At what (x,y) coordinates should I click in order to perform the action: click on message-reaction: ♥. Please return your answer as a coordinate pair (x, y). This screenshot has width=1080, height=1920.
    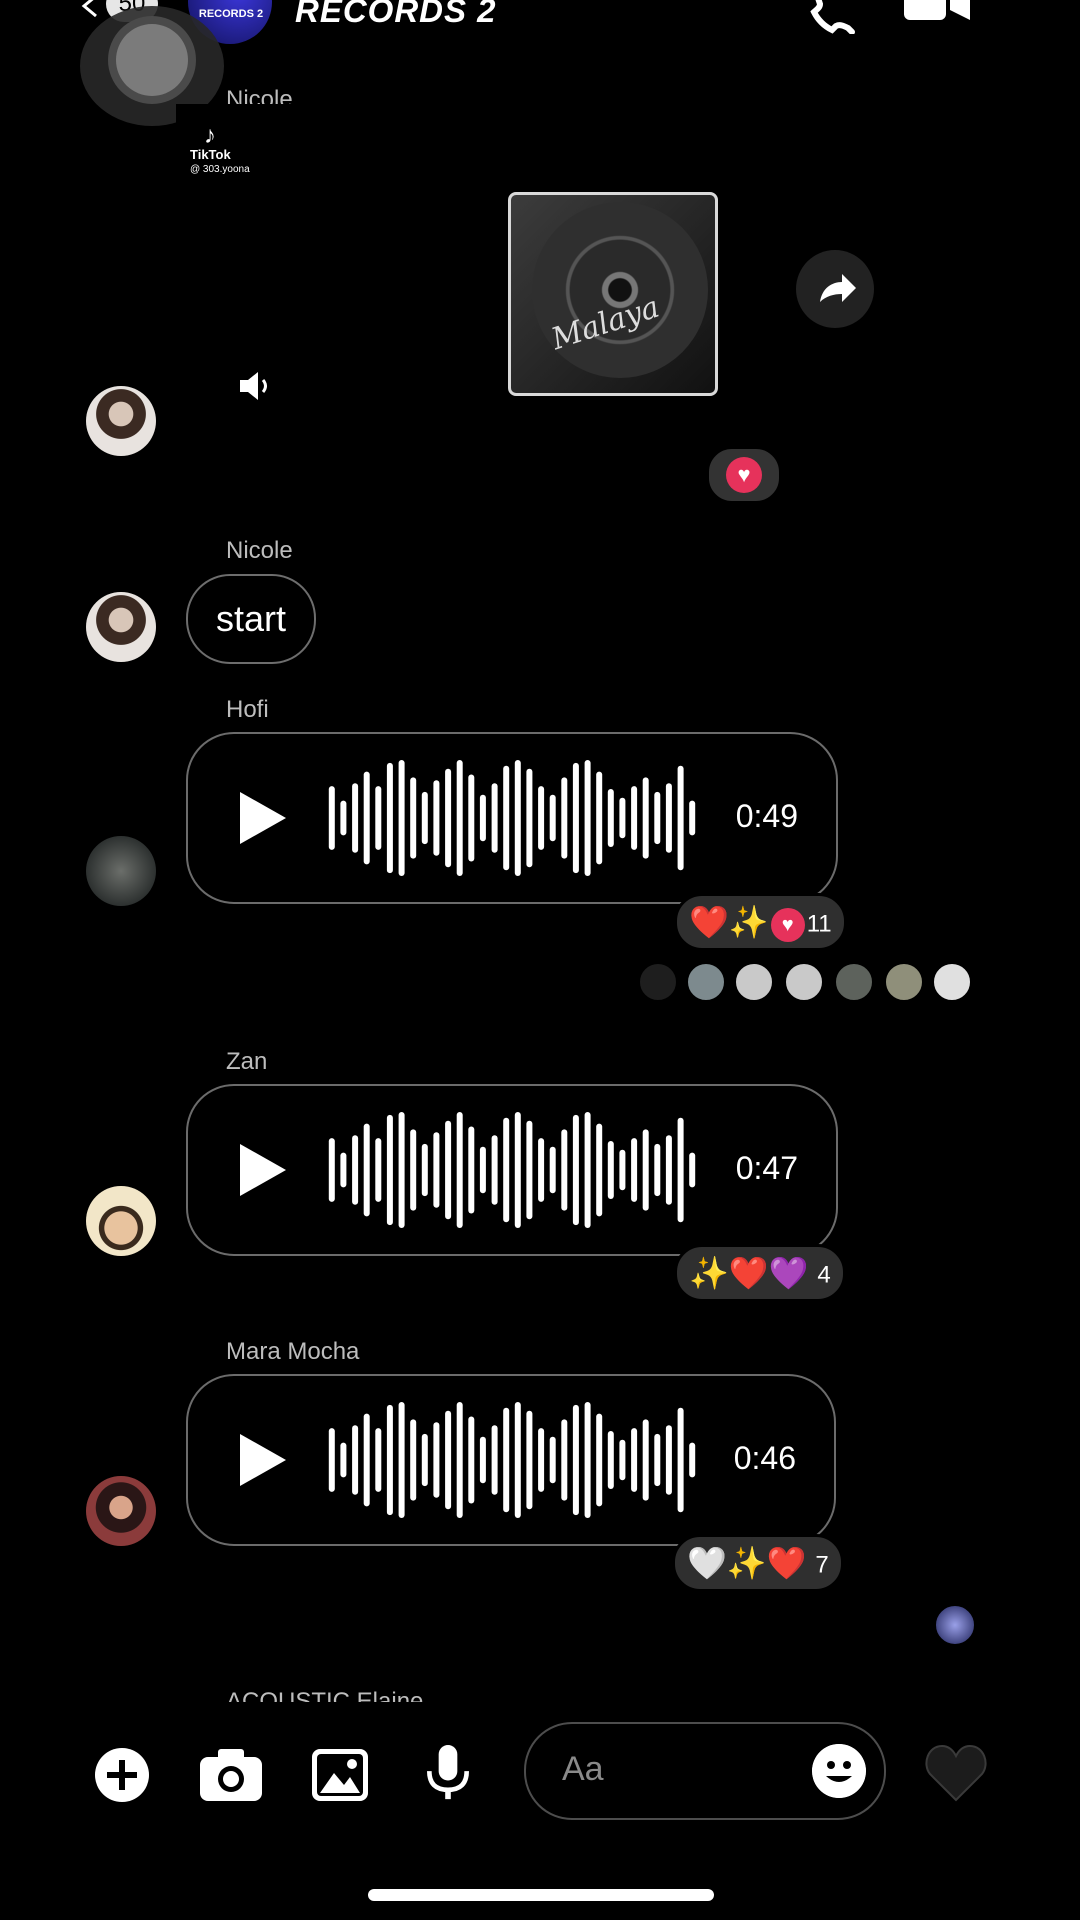
    Looking at the image, I should click on (744, 475).